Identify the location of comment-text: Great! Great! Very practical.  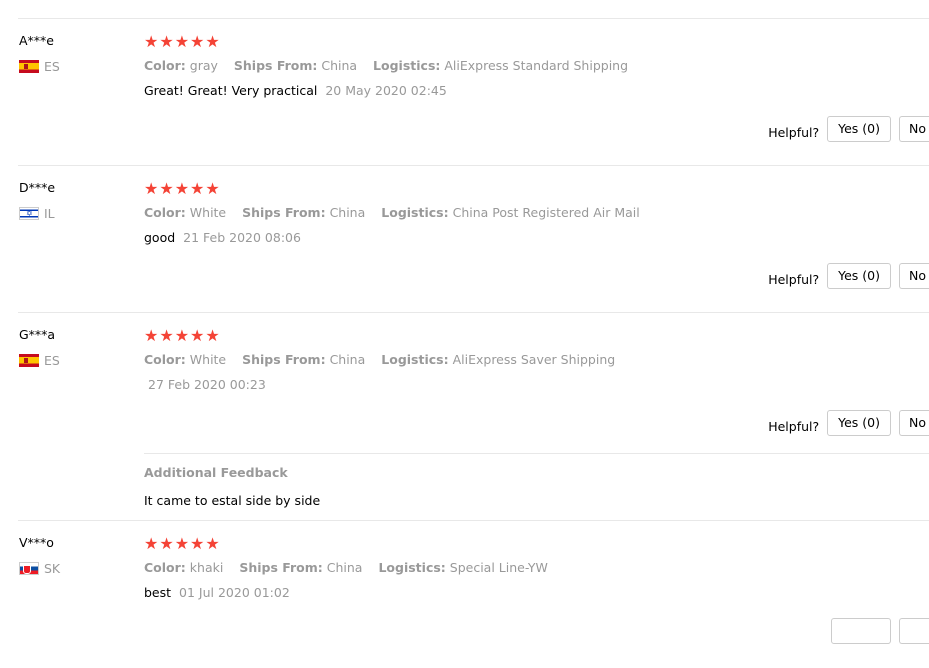
(231, 90).